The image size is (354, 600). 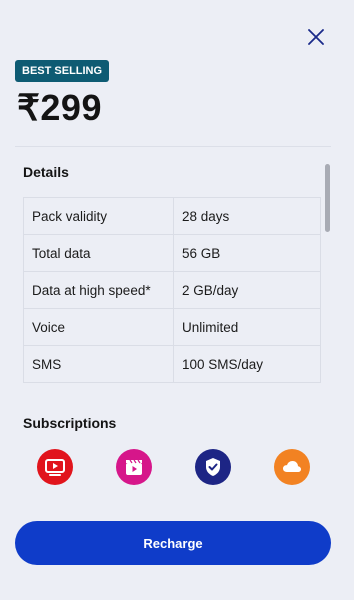 I want to click on cloud-icon, so click(x=292, y=467).